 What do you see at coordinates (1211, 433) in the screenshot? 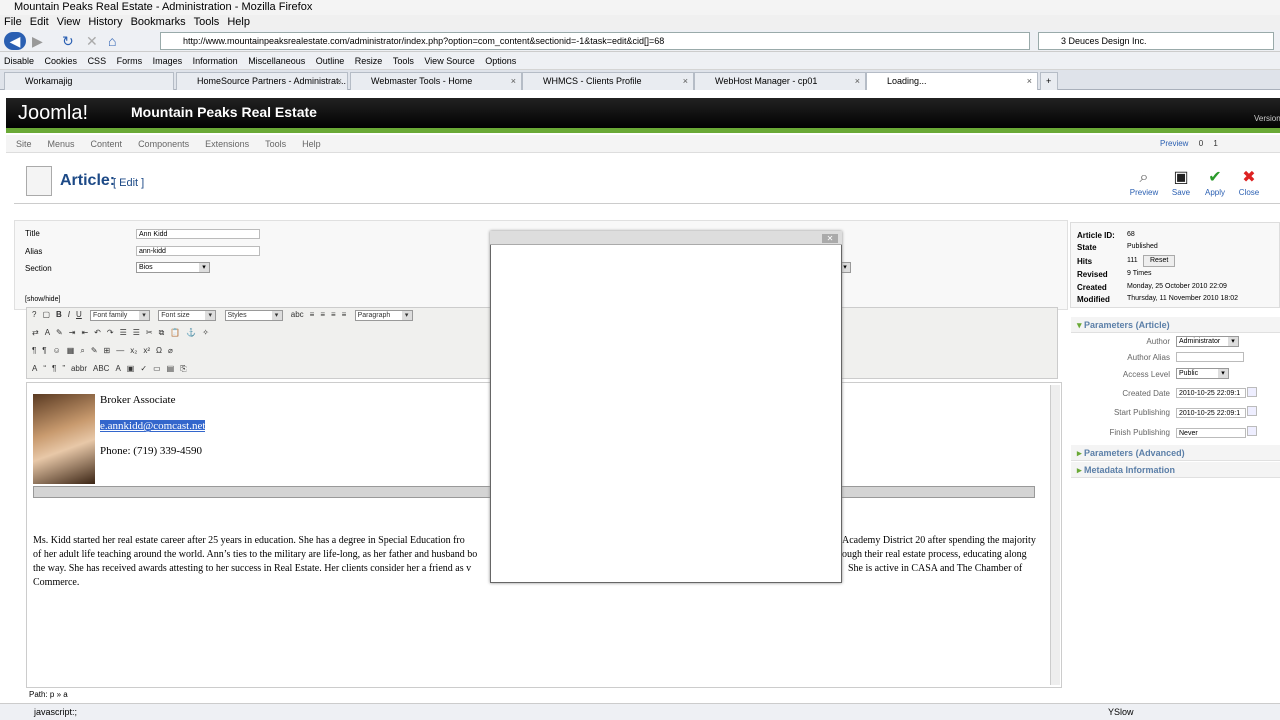
I see `finish-publishing-input: Never` at bounding box center [1211, 433].